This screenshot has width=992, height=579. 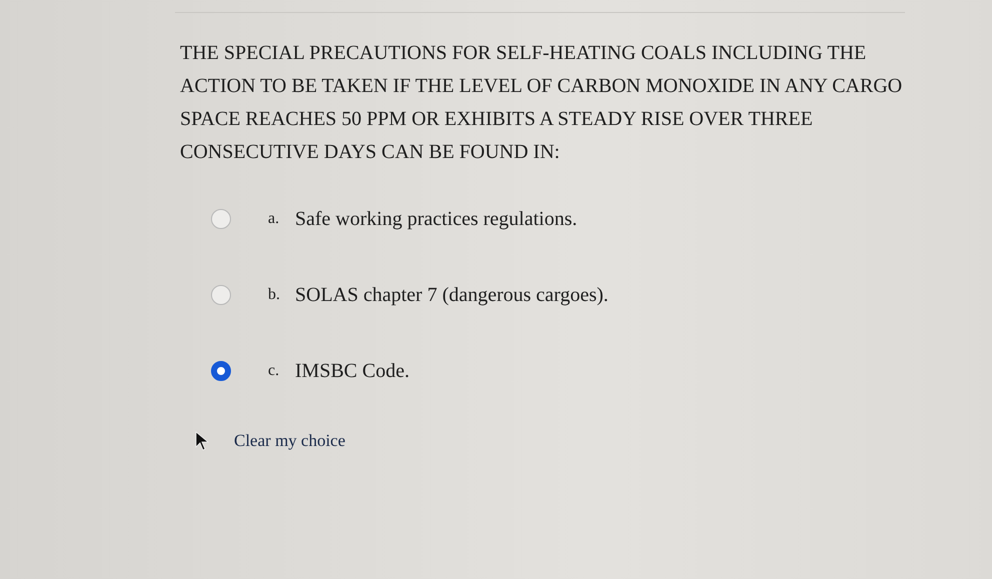 I want to click on option-letter: c., so click(x=274, y=371).